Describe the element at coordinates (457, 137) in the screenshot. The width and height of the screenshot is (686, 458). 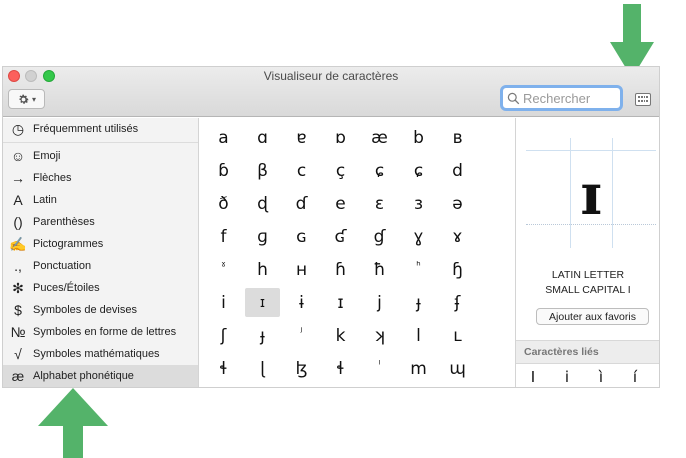
I see `character-cell: ʙ` at that location.